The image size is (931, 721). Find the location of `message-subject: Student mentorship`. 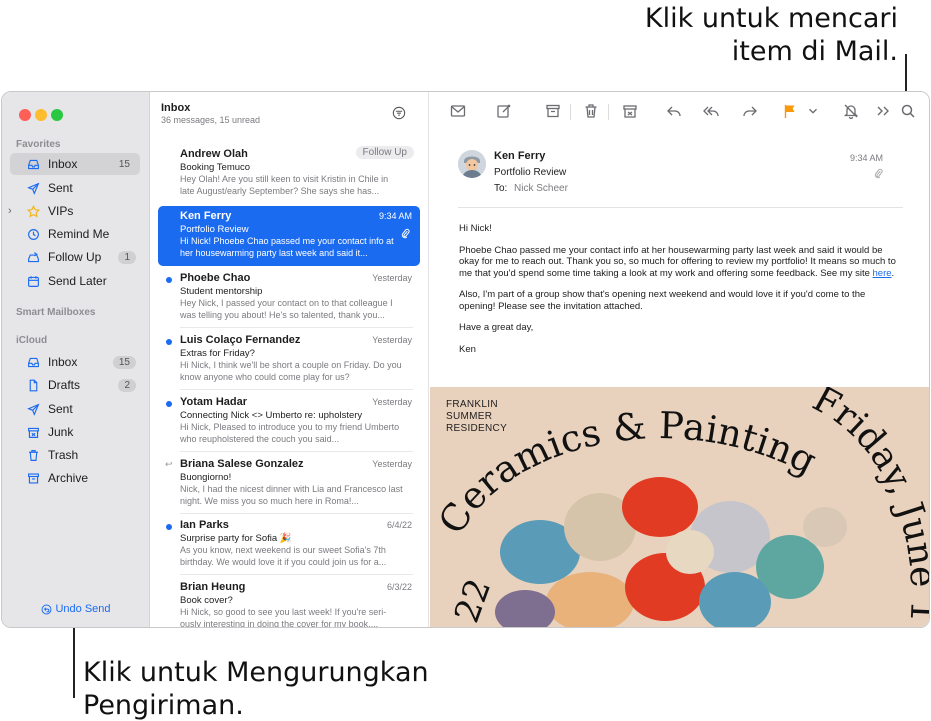

message-subject: Student mentorship is located at coordinates (221, 291).